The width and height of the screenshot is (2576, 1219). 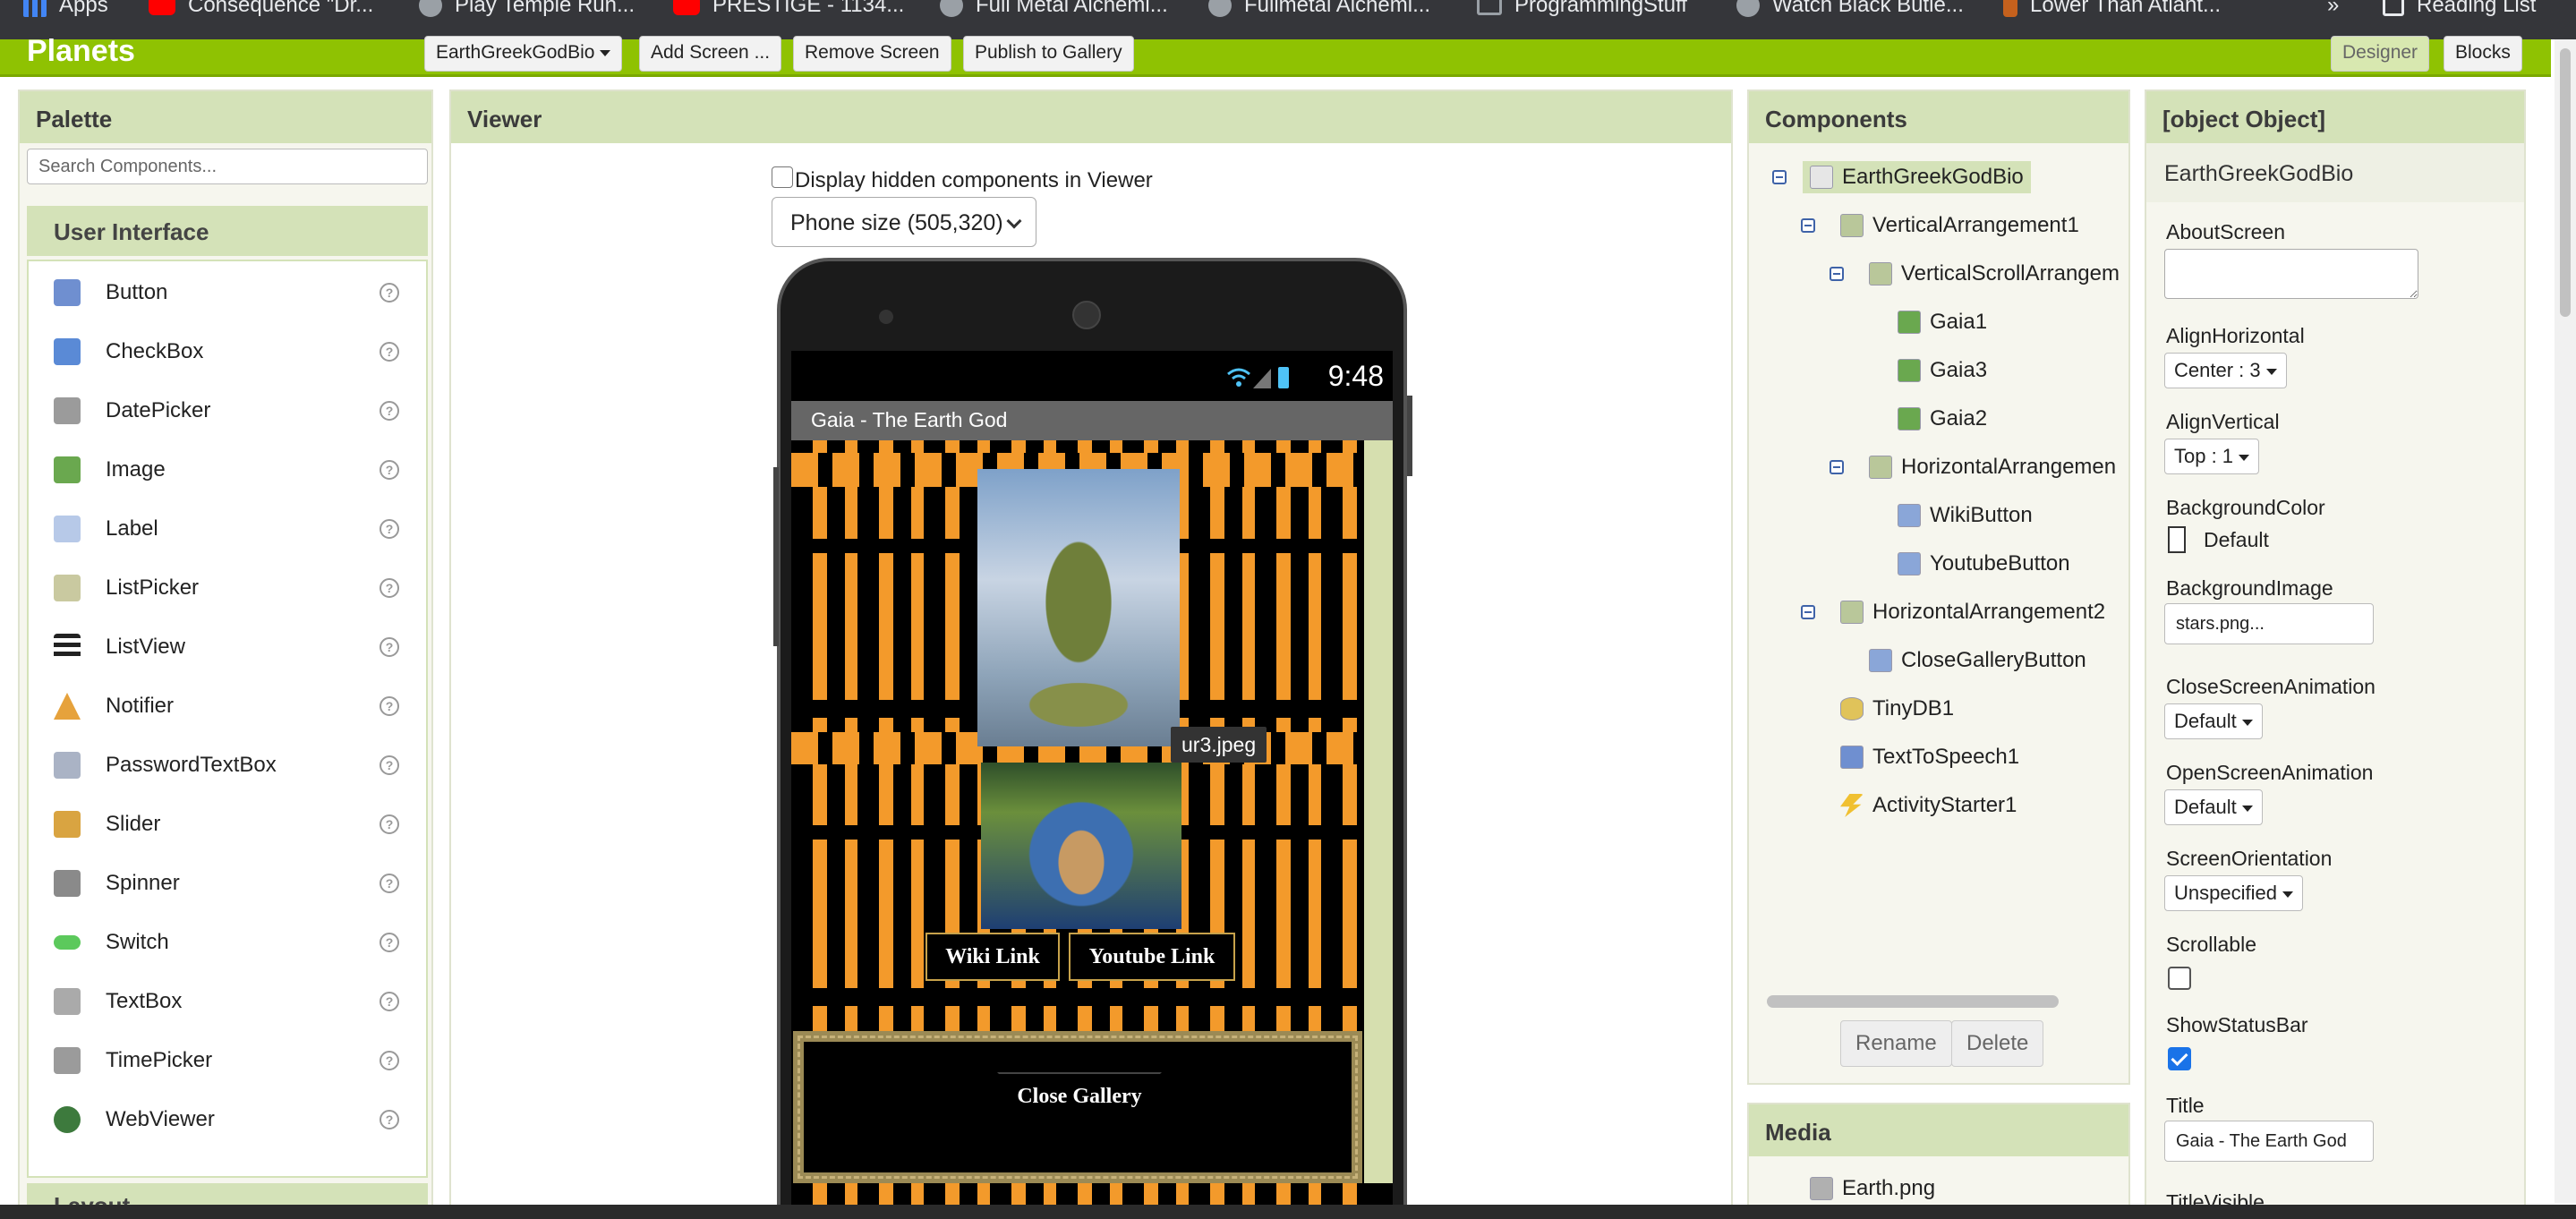 What do you see at coordinates (2565, 182) in the screenshot?
I see `scrollbar-thumb` at bounding box center [2565, 182].